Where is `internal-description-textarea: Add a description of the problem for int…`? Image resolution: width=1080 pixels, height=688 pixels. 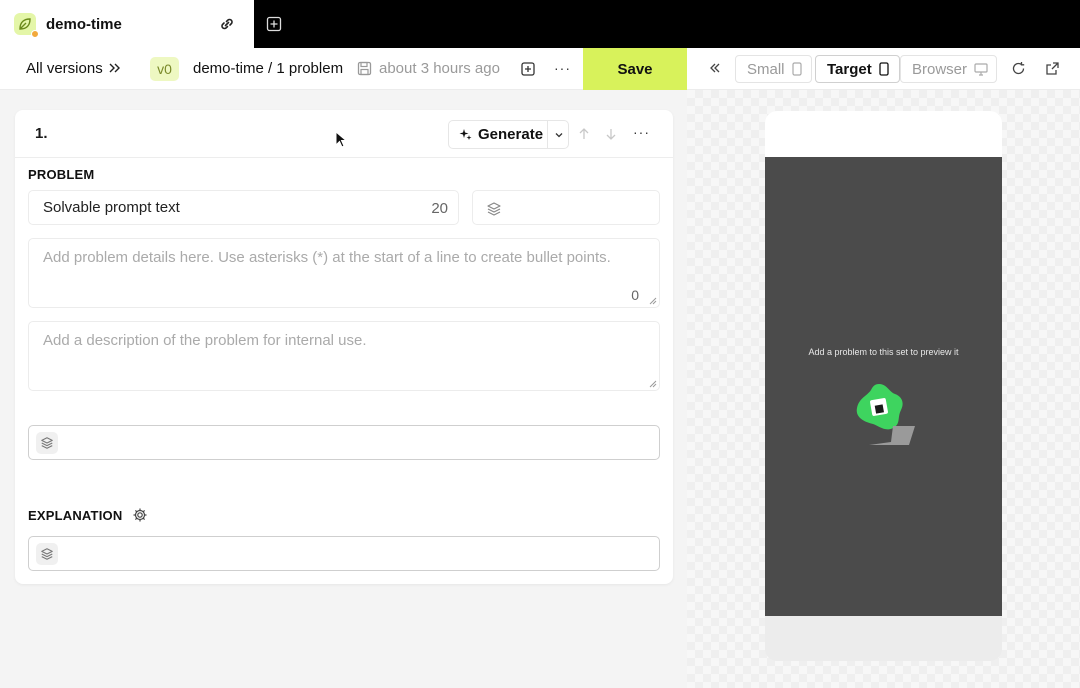 internal-description-textarea: Add a description of the problem for int… is located at coordinates (344, 356).